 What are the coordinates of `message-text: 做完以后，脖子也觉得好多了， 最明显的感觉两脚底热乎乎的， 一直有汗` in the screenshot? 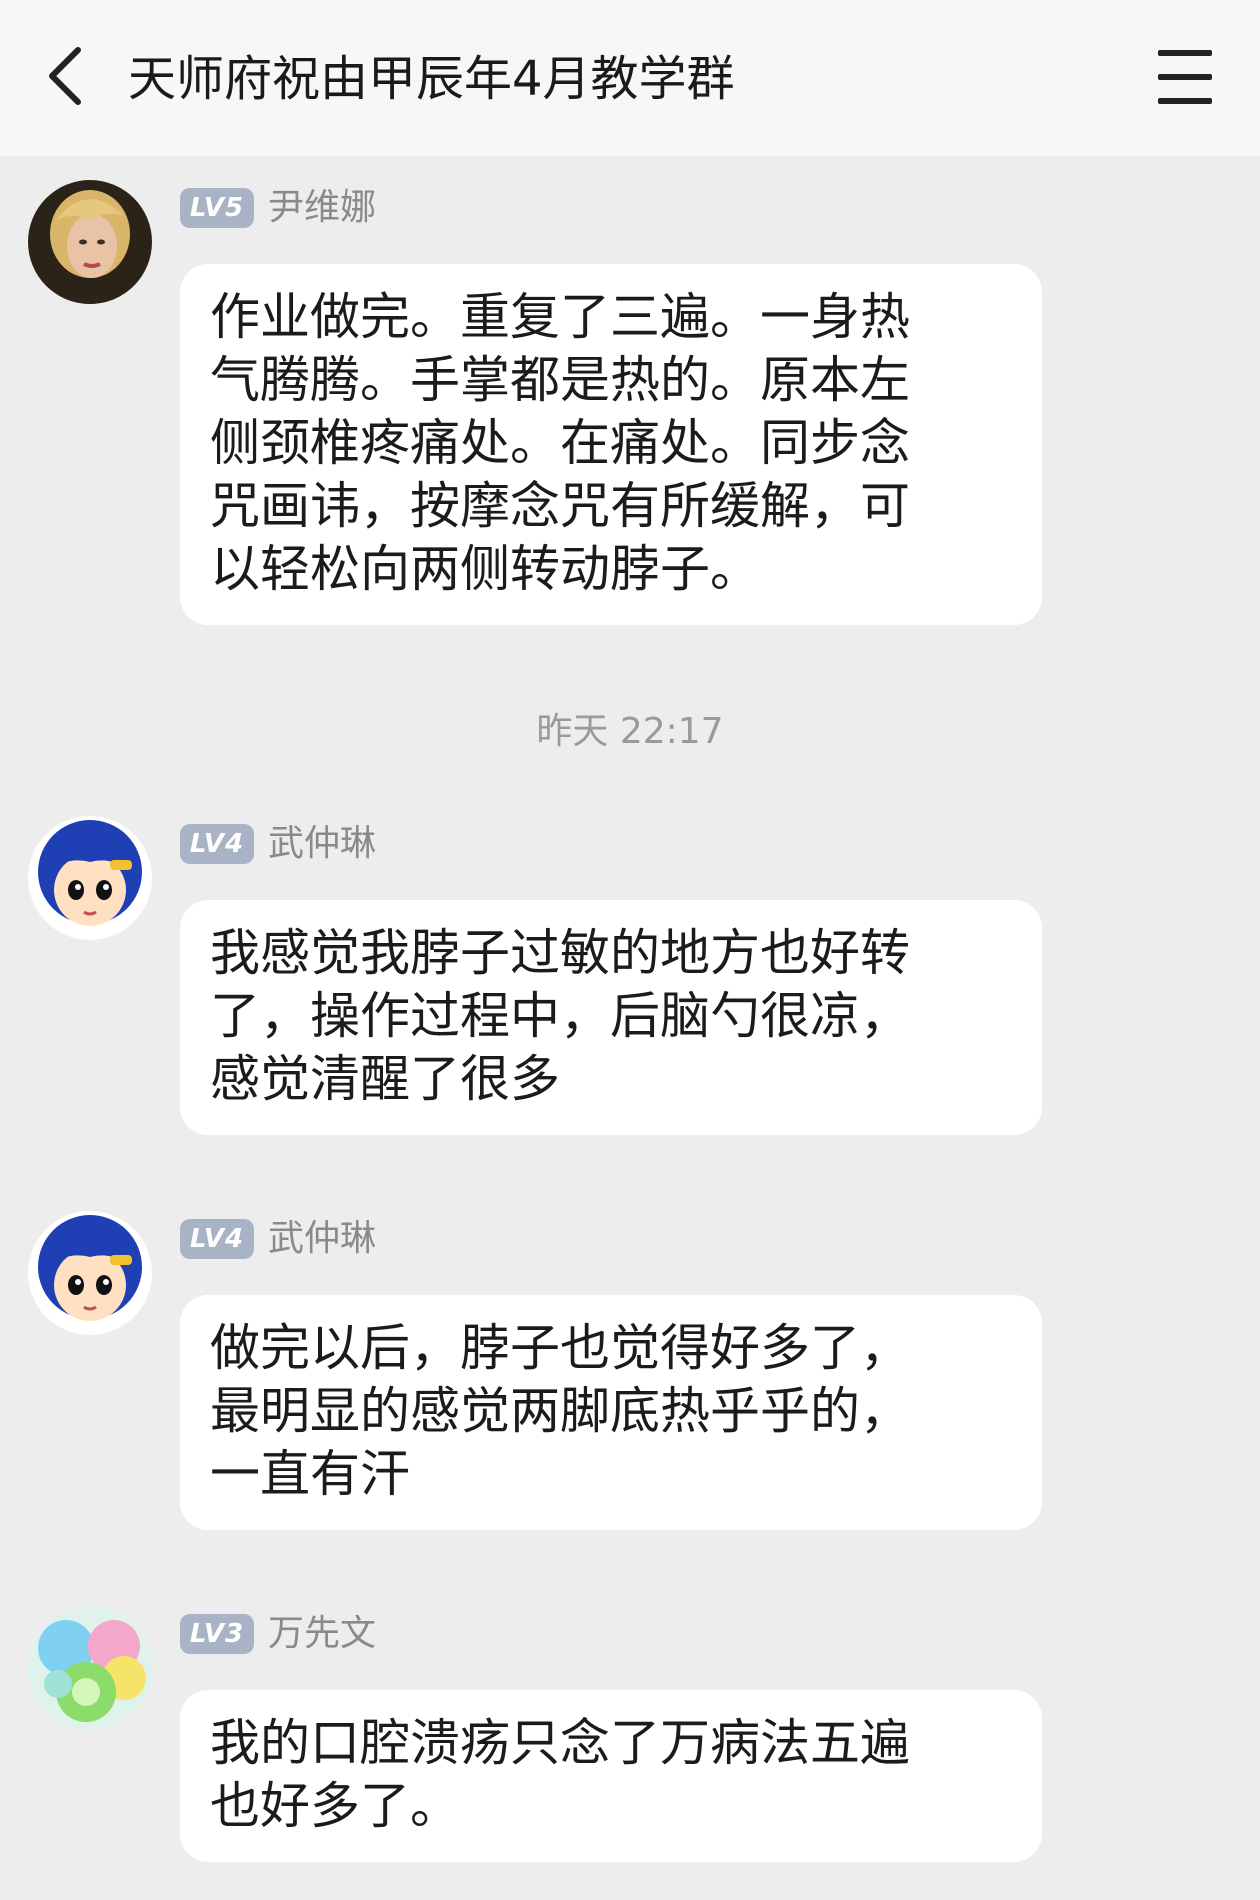 It's located at (560, 1411).